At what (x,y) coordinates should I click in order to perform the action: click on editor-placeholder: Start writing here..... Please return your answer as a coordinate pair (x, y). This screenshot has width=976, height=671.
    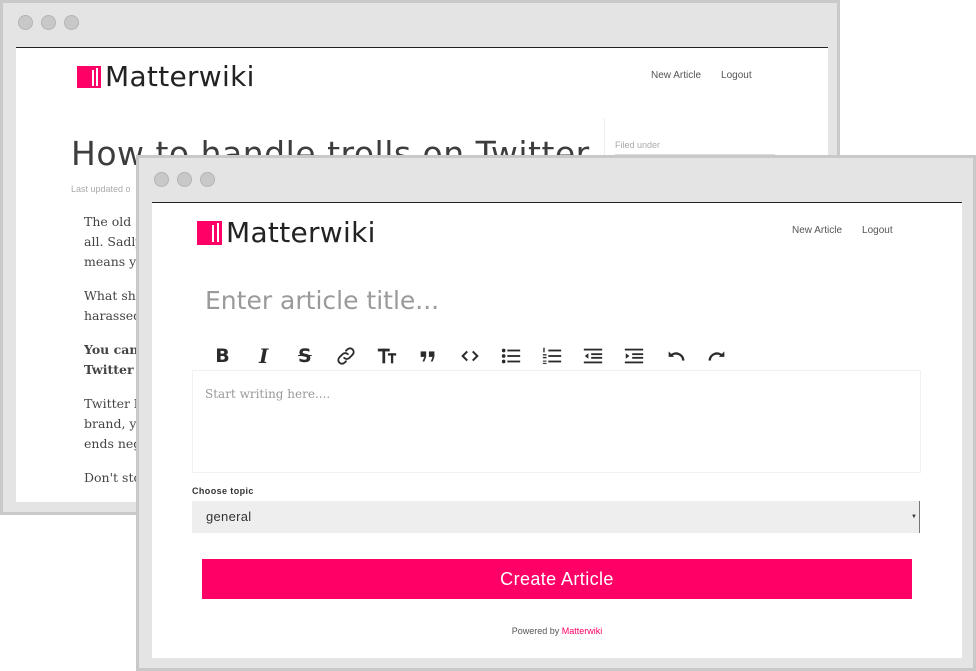
    Looking at the image, I should click on (268, 394).